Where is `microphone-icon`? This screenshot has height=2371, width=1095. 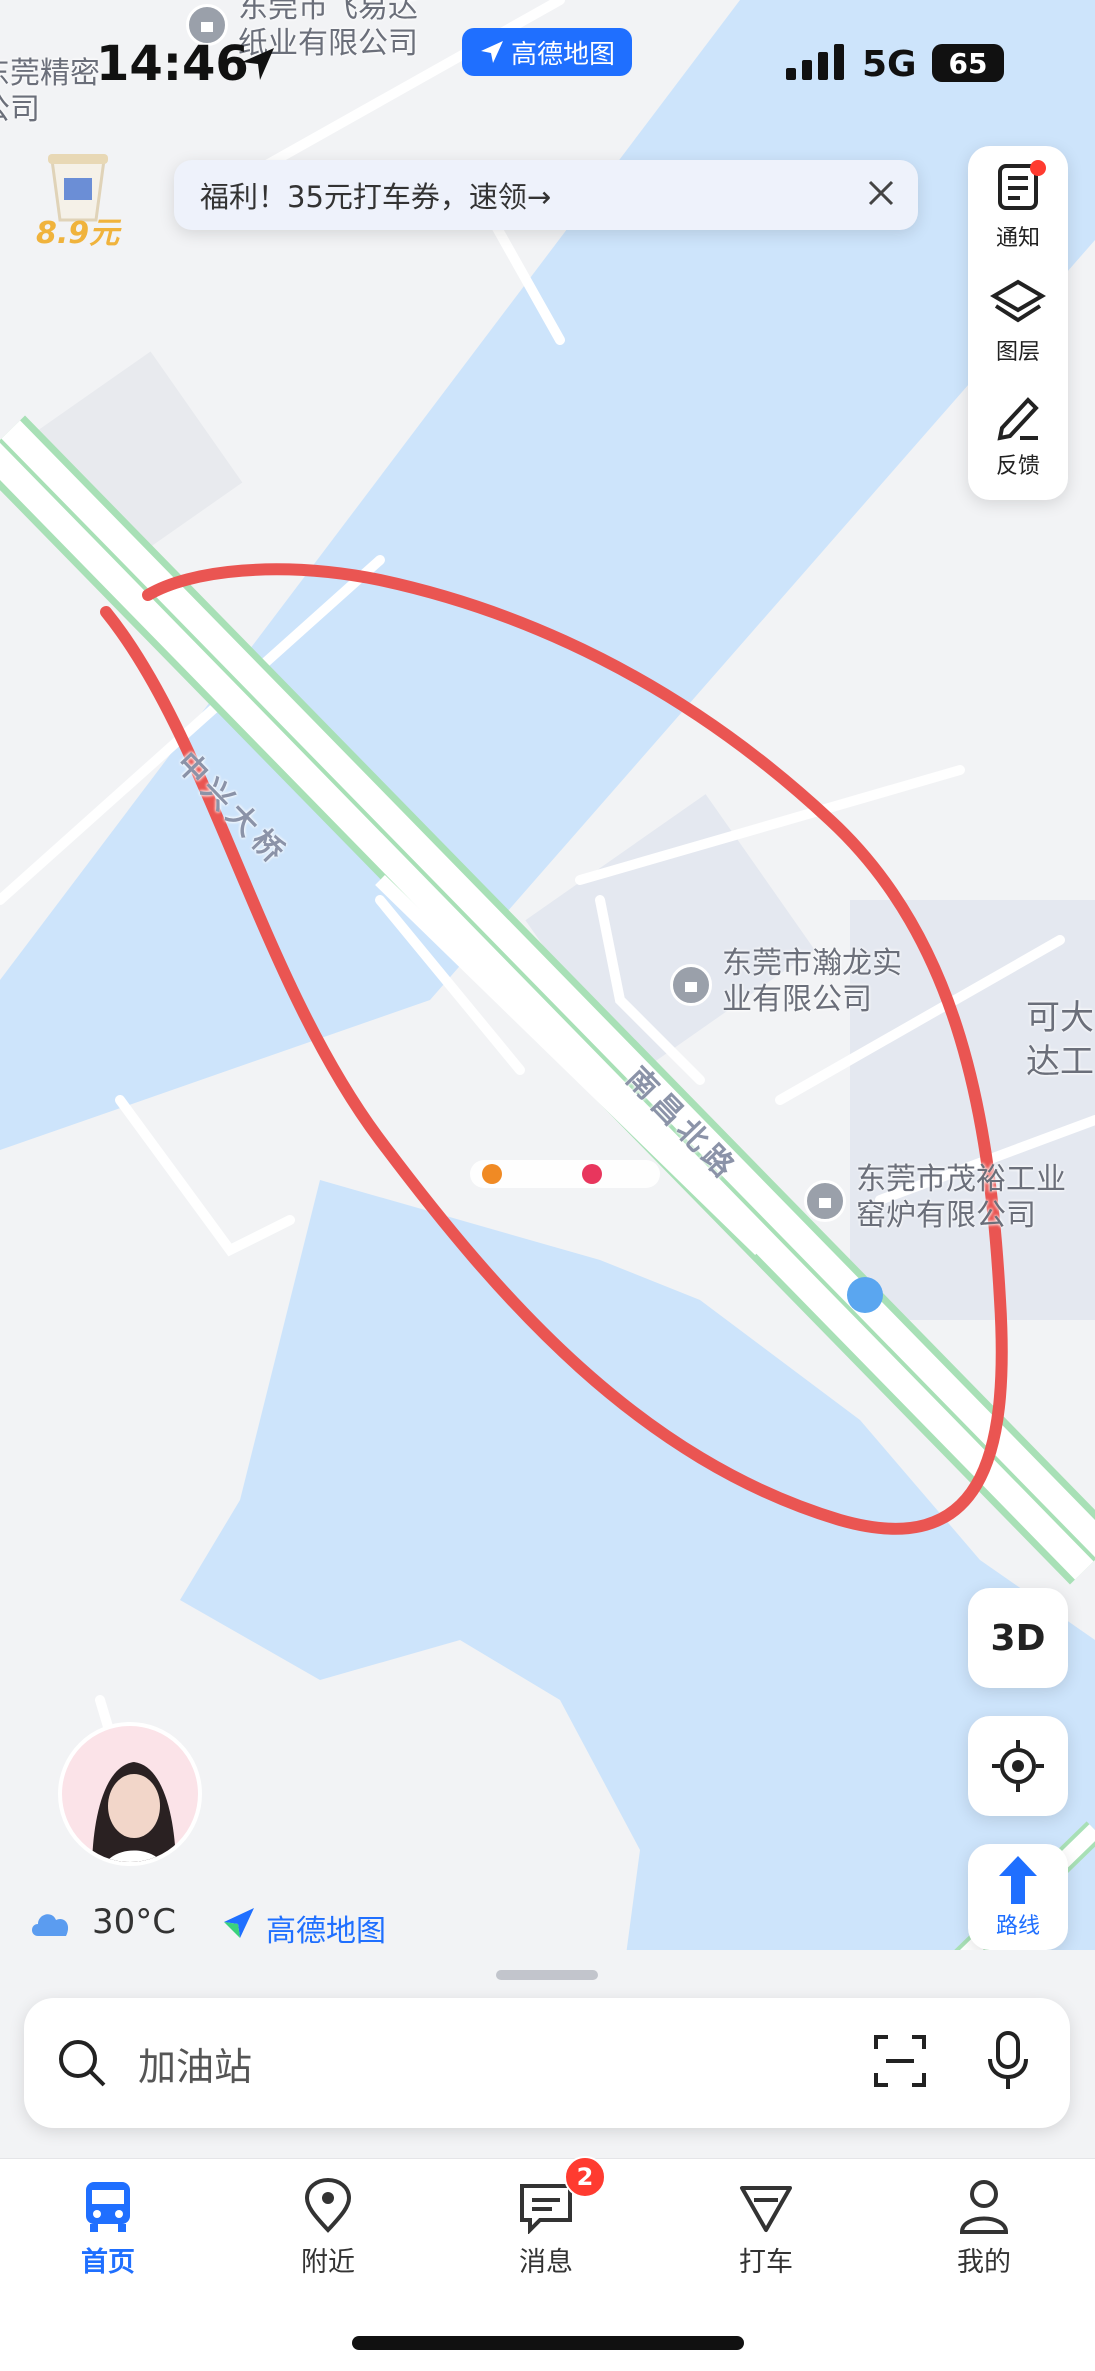 microphone-icon is located at coordinates (1008, 2063).